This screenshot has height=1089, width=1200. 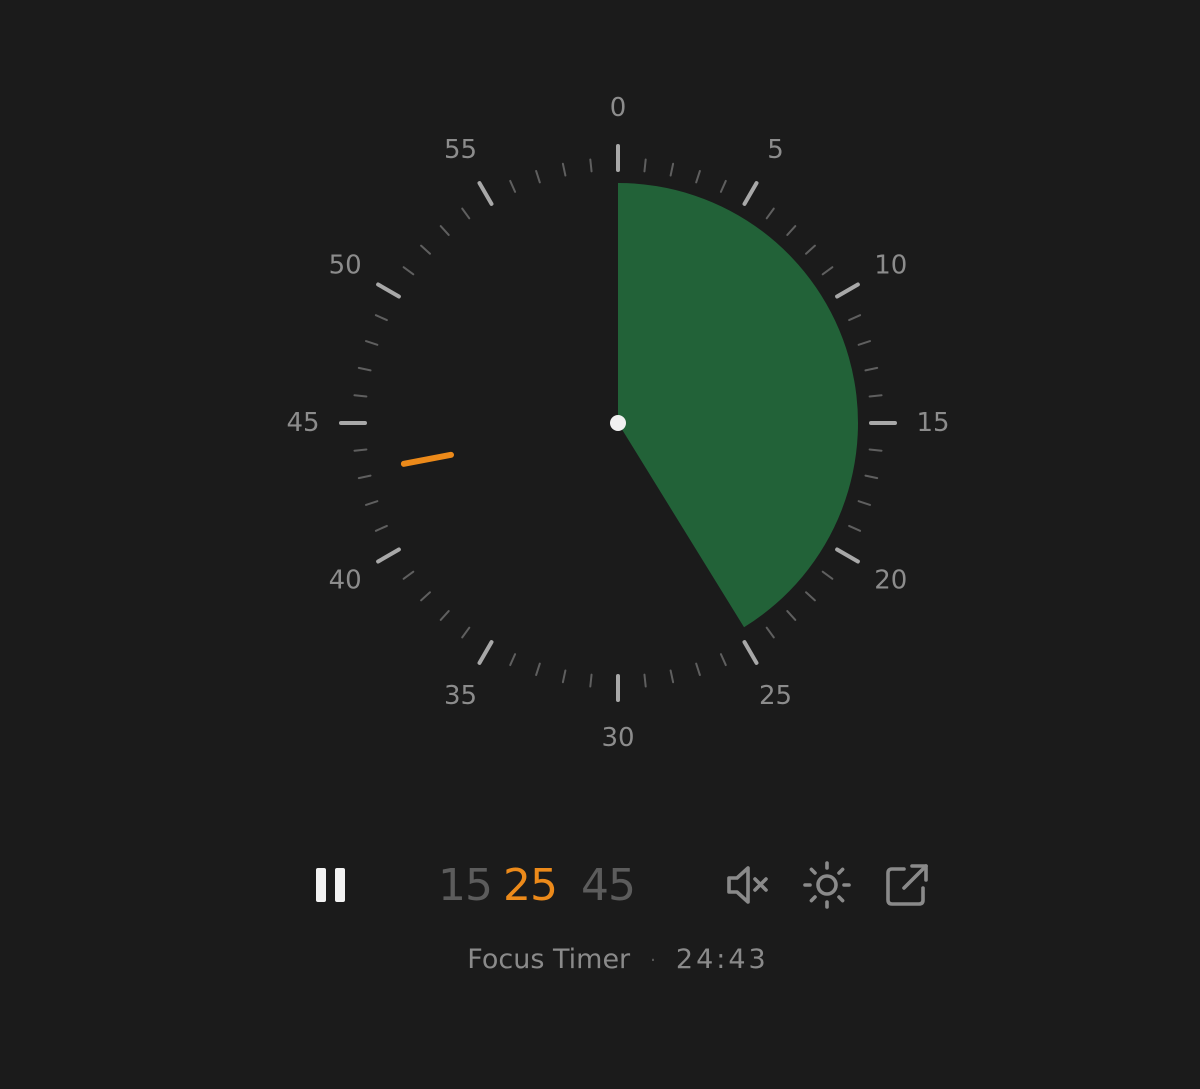 I want to click on dial-label-5: 5, so click(x=775, y=150).